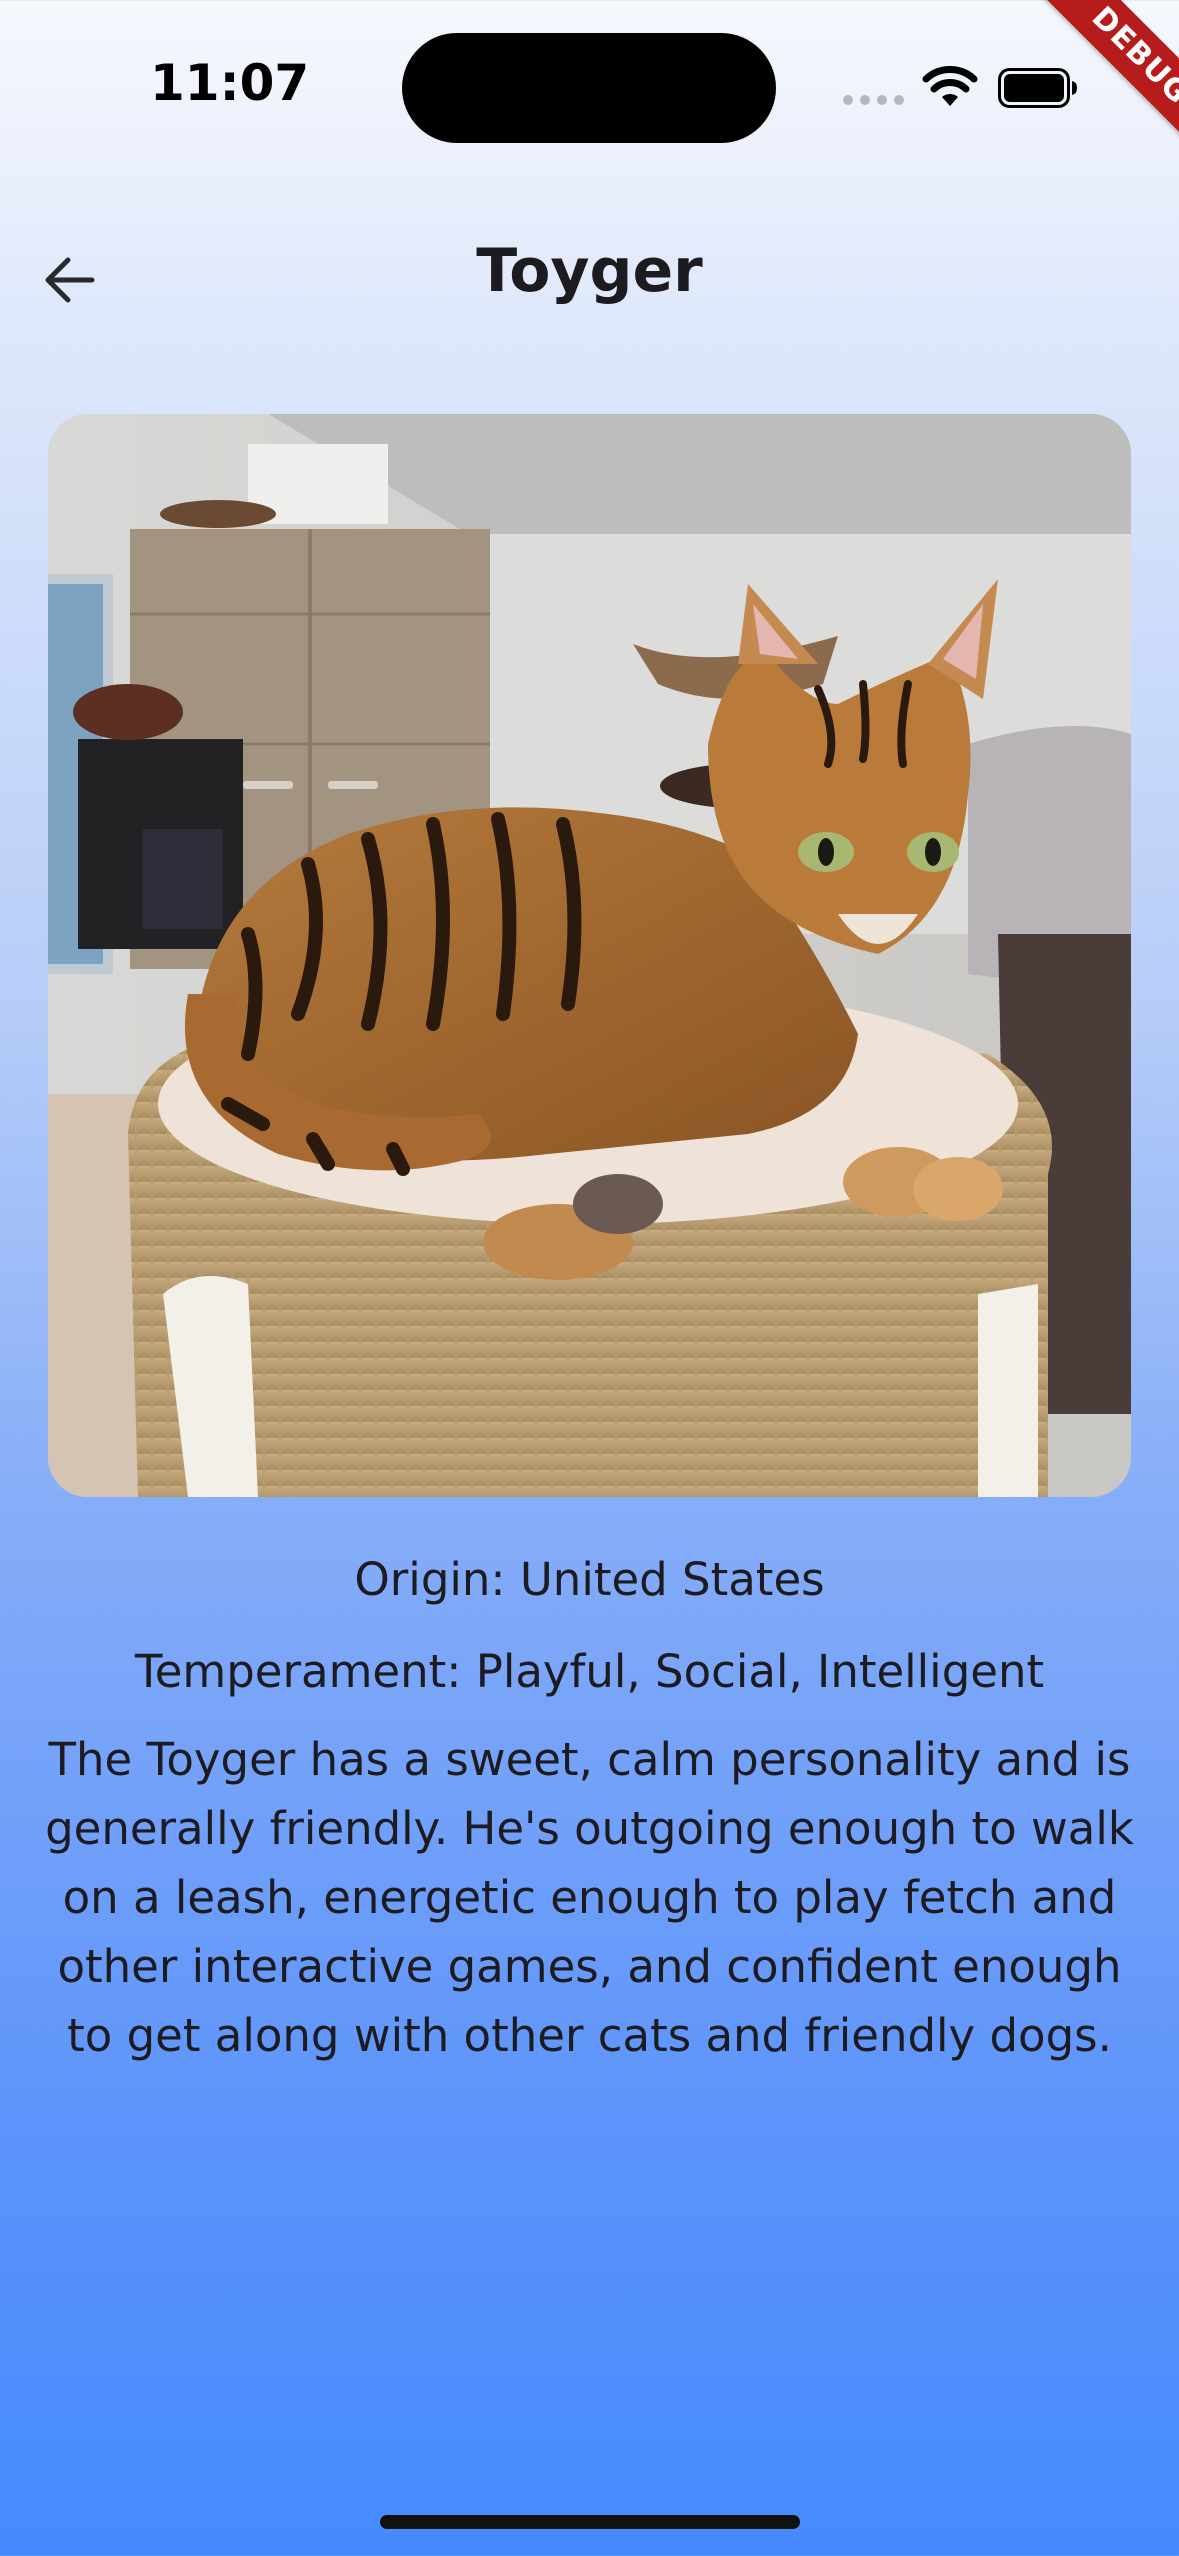 The image size is (1179, 2556). Describe the element at coordinates (589, 1579) in the screenshot. I see `origin-text: Origin: United States` at that location.